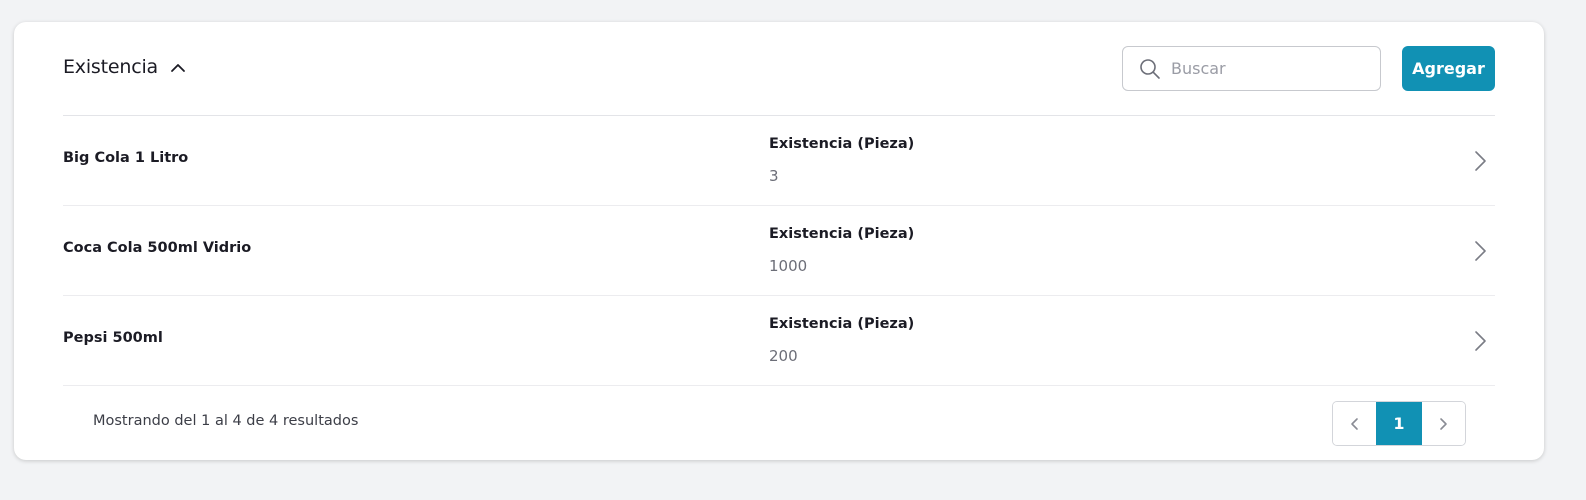  I want to click on product-name: Pepsi 500ml, so click(113, 338).